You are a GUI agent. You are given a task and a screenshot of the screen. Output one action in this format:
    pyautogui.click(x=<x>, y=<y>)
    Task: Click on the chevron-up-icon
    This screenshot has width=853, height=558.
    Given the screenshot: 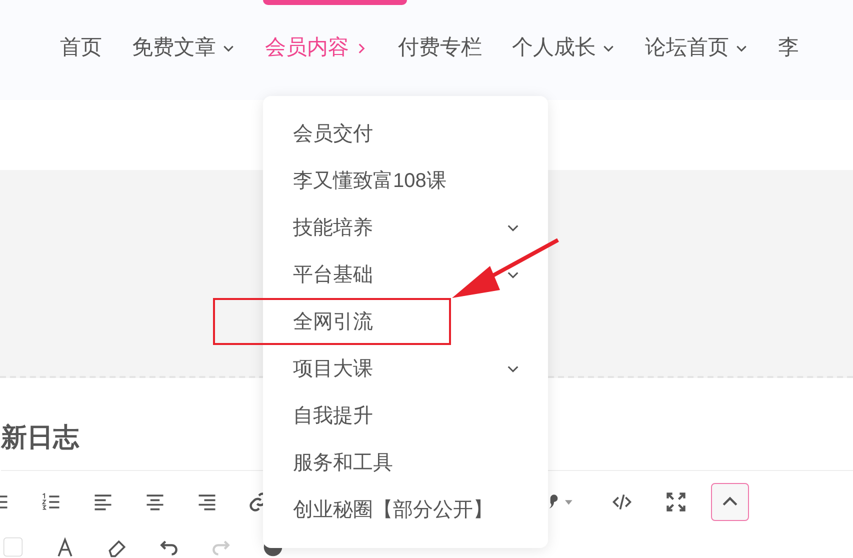 What is the action you would take?
    pyautogui.click(x=730, y=502)
    